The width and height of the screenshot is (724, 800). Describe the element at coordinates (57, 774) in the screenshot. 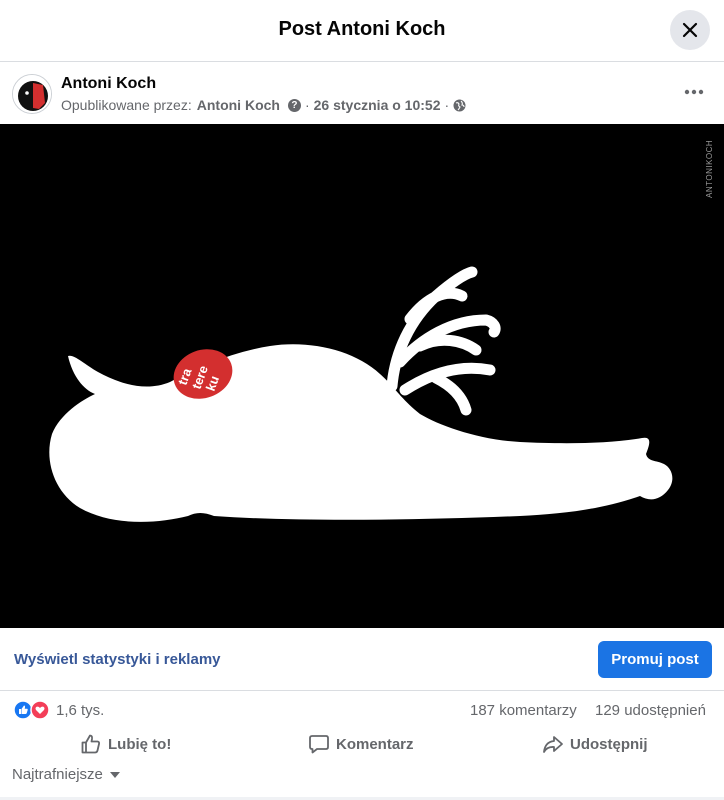

I see `sort-label: Najtrafniejsze` at that location.